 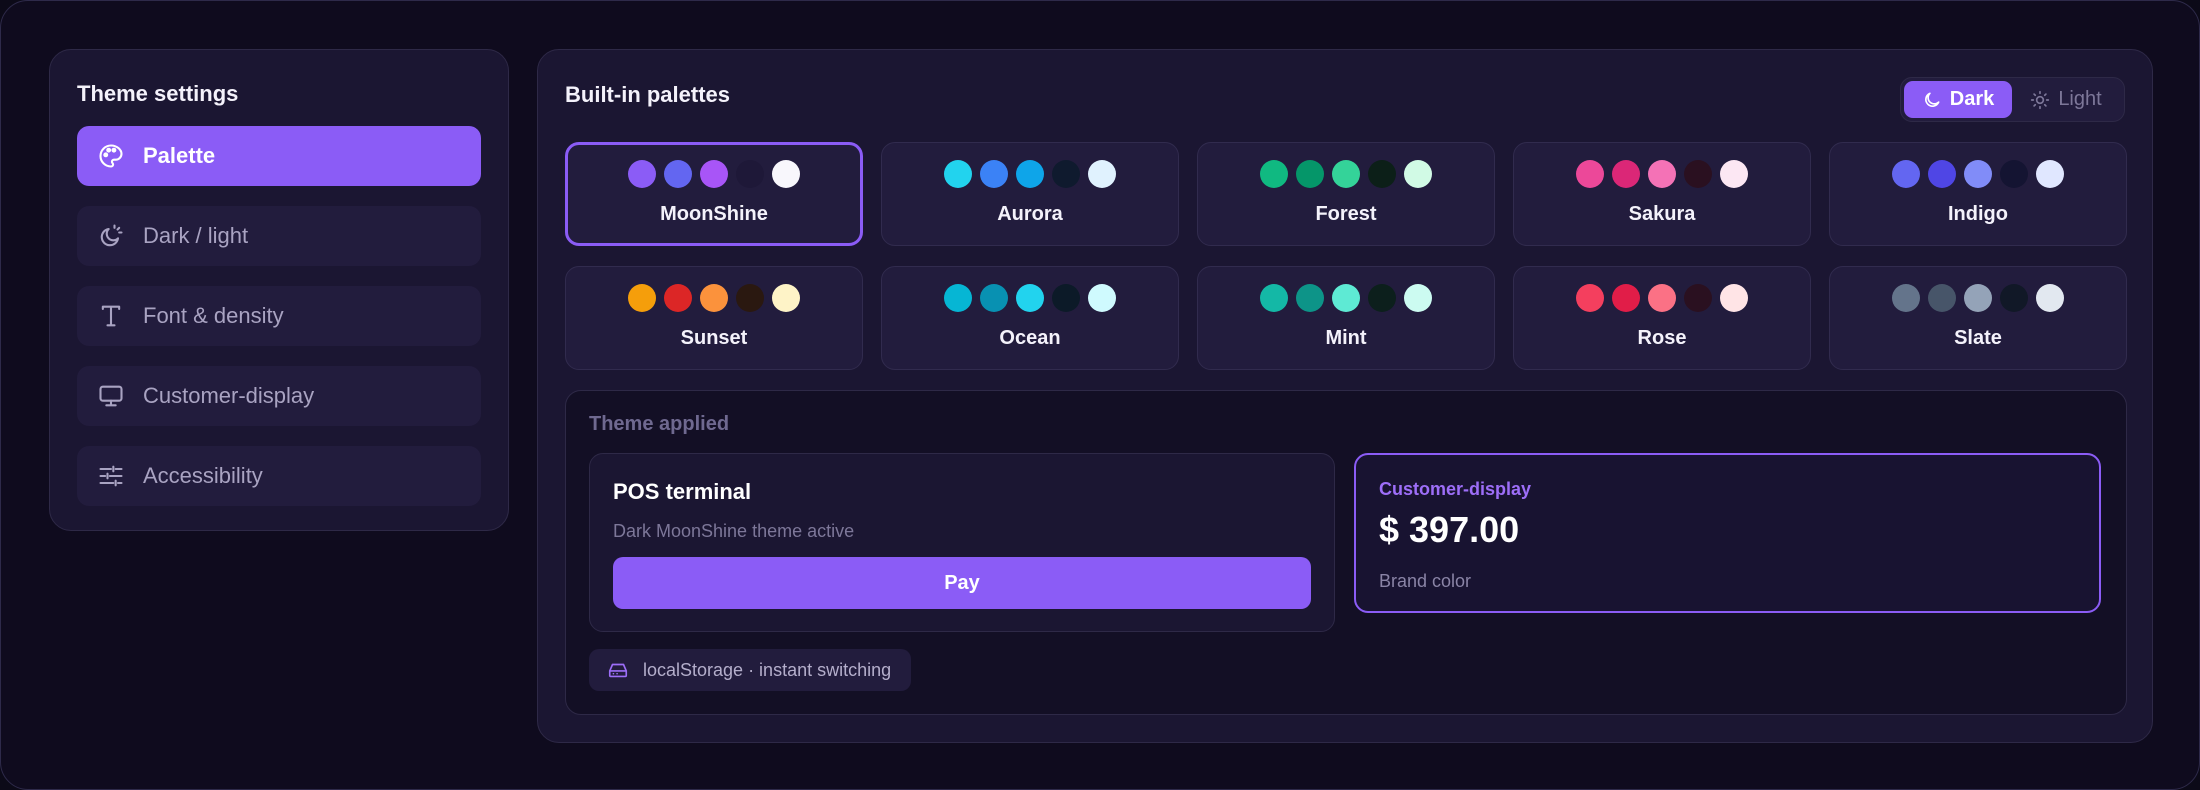 I want to click on palette-name: Mint, so click(x=1346, y=338).